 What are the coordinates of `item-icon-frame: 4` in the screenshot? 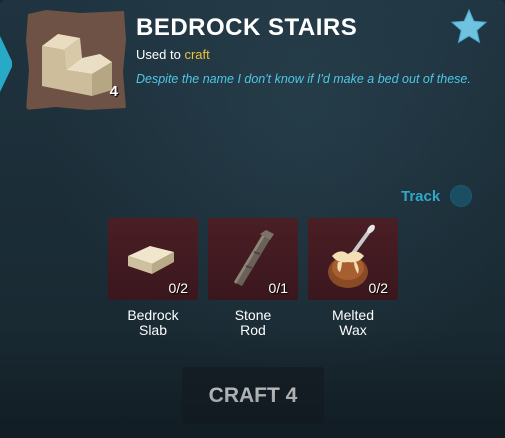 It's located at (76, 60).